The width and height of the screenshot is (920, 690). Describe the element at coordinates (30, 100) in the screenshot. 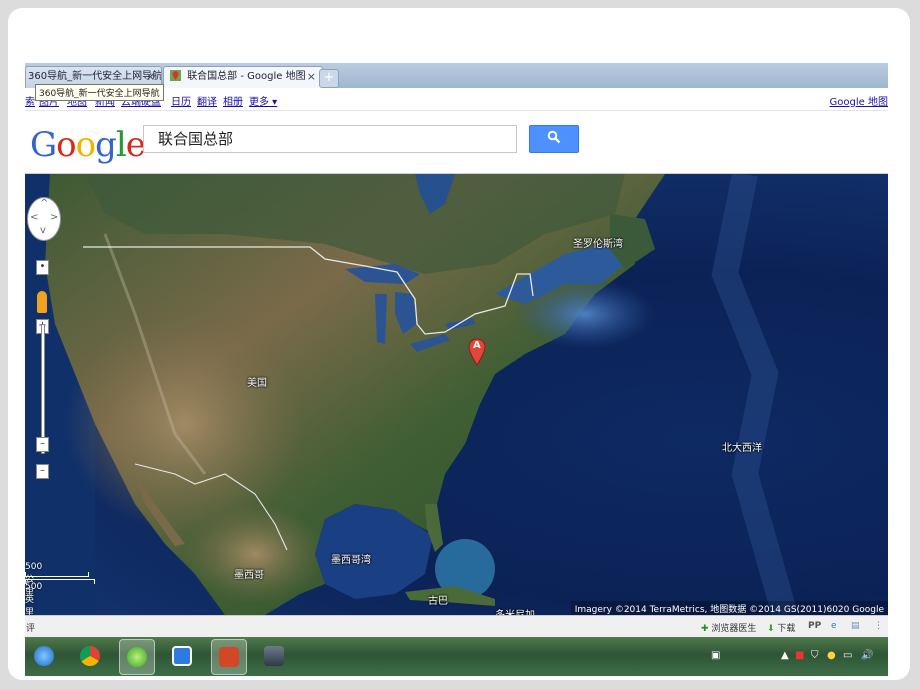

I see `gbar-item-search: 索` at that location.